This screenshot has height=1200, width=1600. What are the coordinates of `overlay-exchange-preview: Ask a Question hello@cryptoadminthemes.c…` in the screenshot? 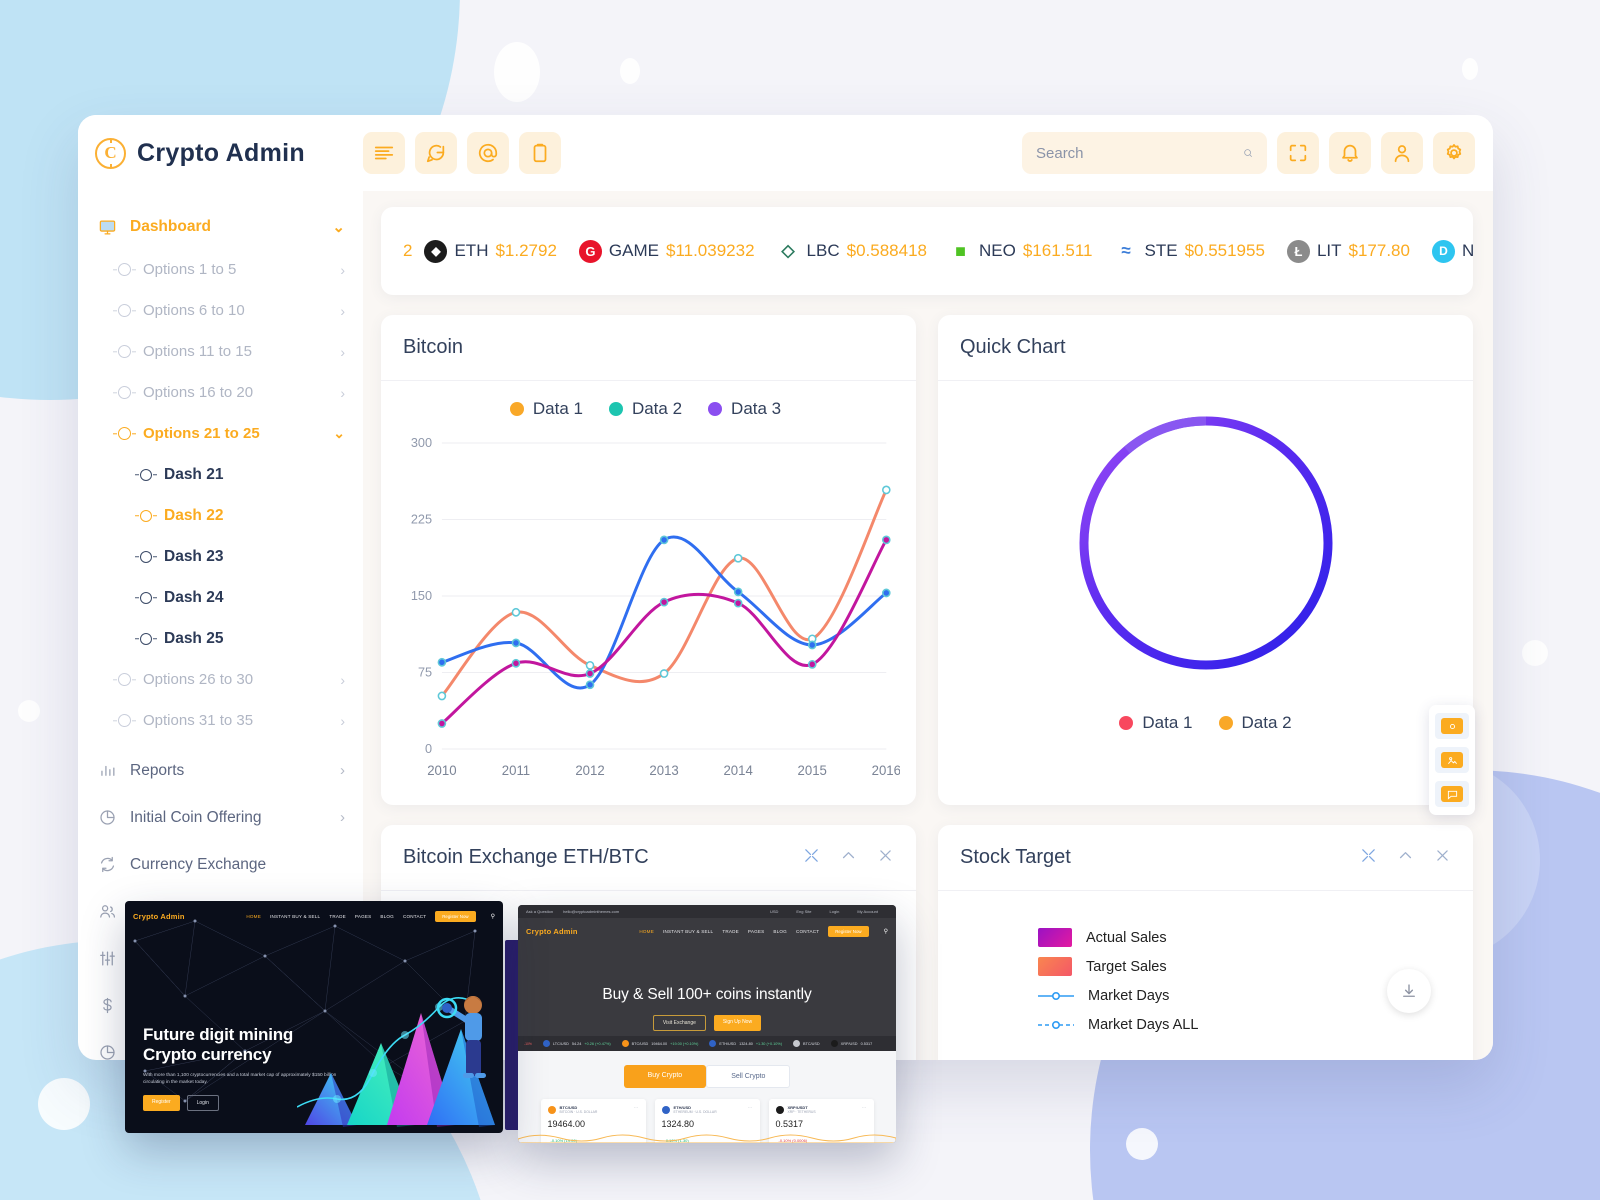 It's located at (707, 1024).